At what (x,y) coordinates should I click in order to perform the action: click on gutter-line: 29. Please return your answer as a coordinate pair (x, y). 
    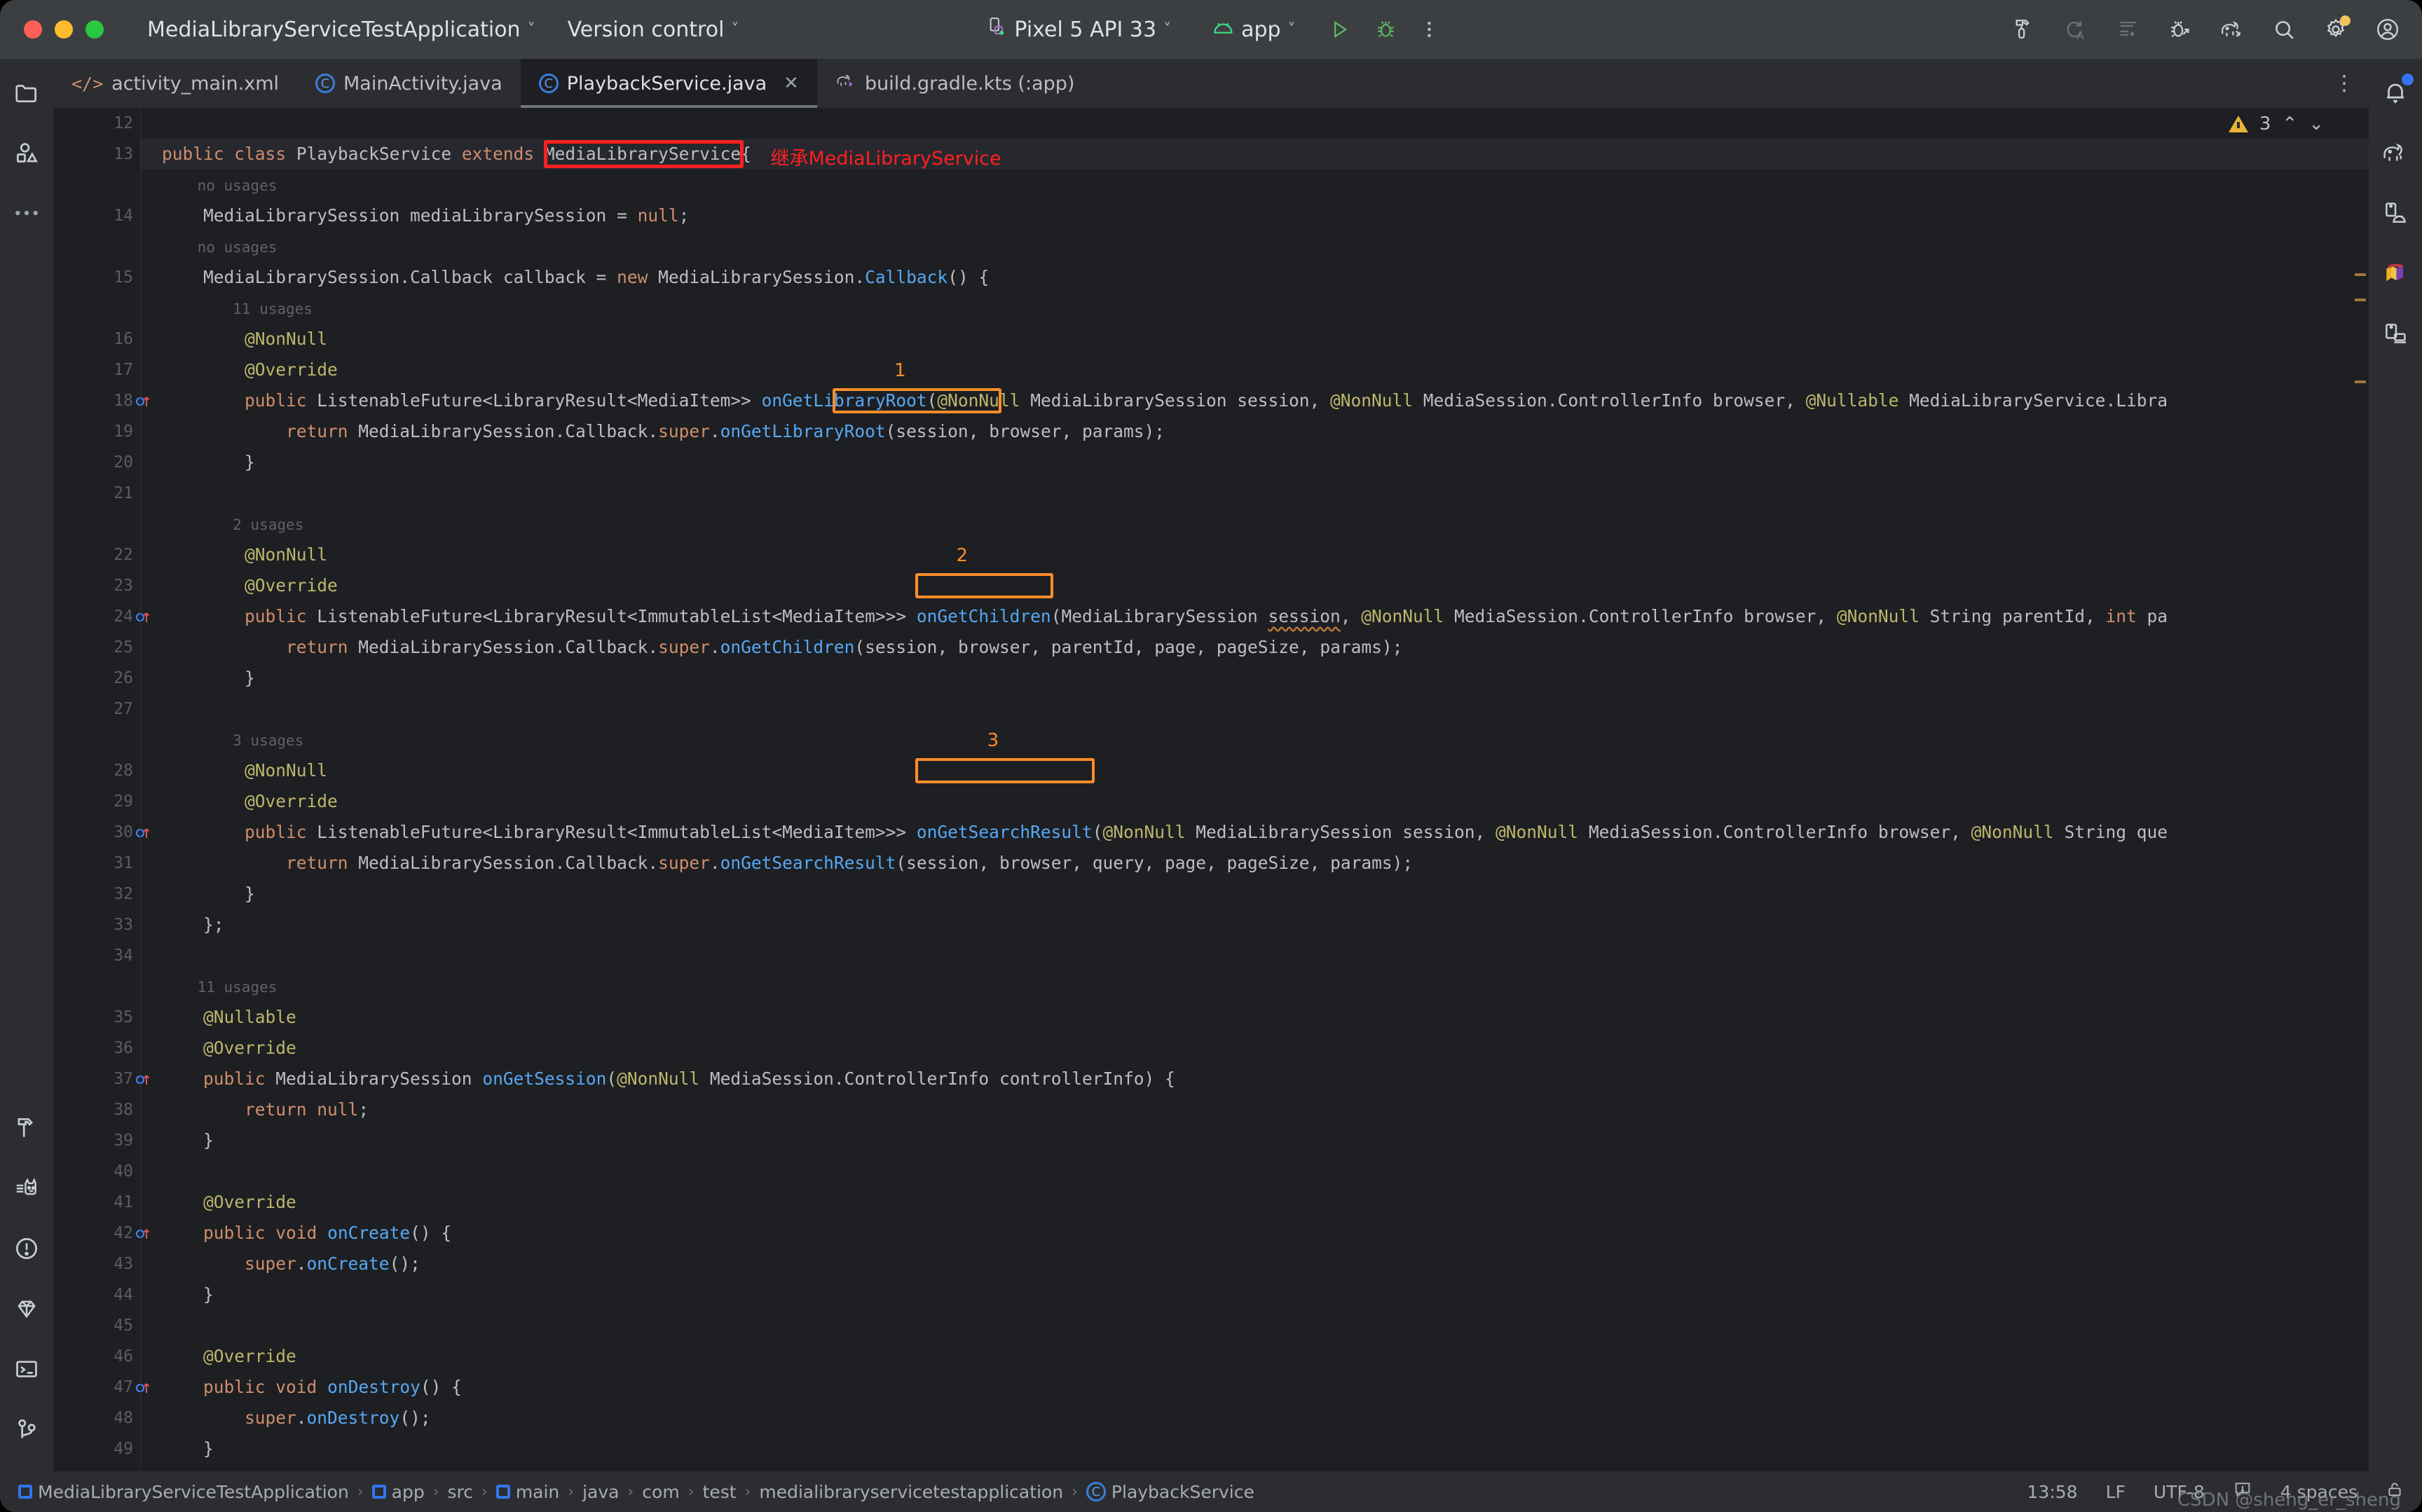
    Looking at the image, I should click on (97, 801).